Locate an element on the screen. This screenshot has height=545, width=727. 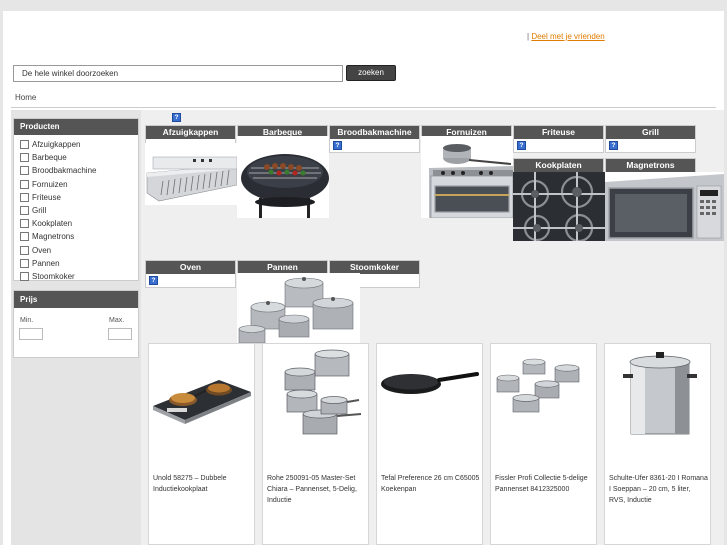
microwave-image is located at coordinates (664, 206).